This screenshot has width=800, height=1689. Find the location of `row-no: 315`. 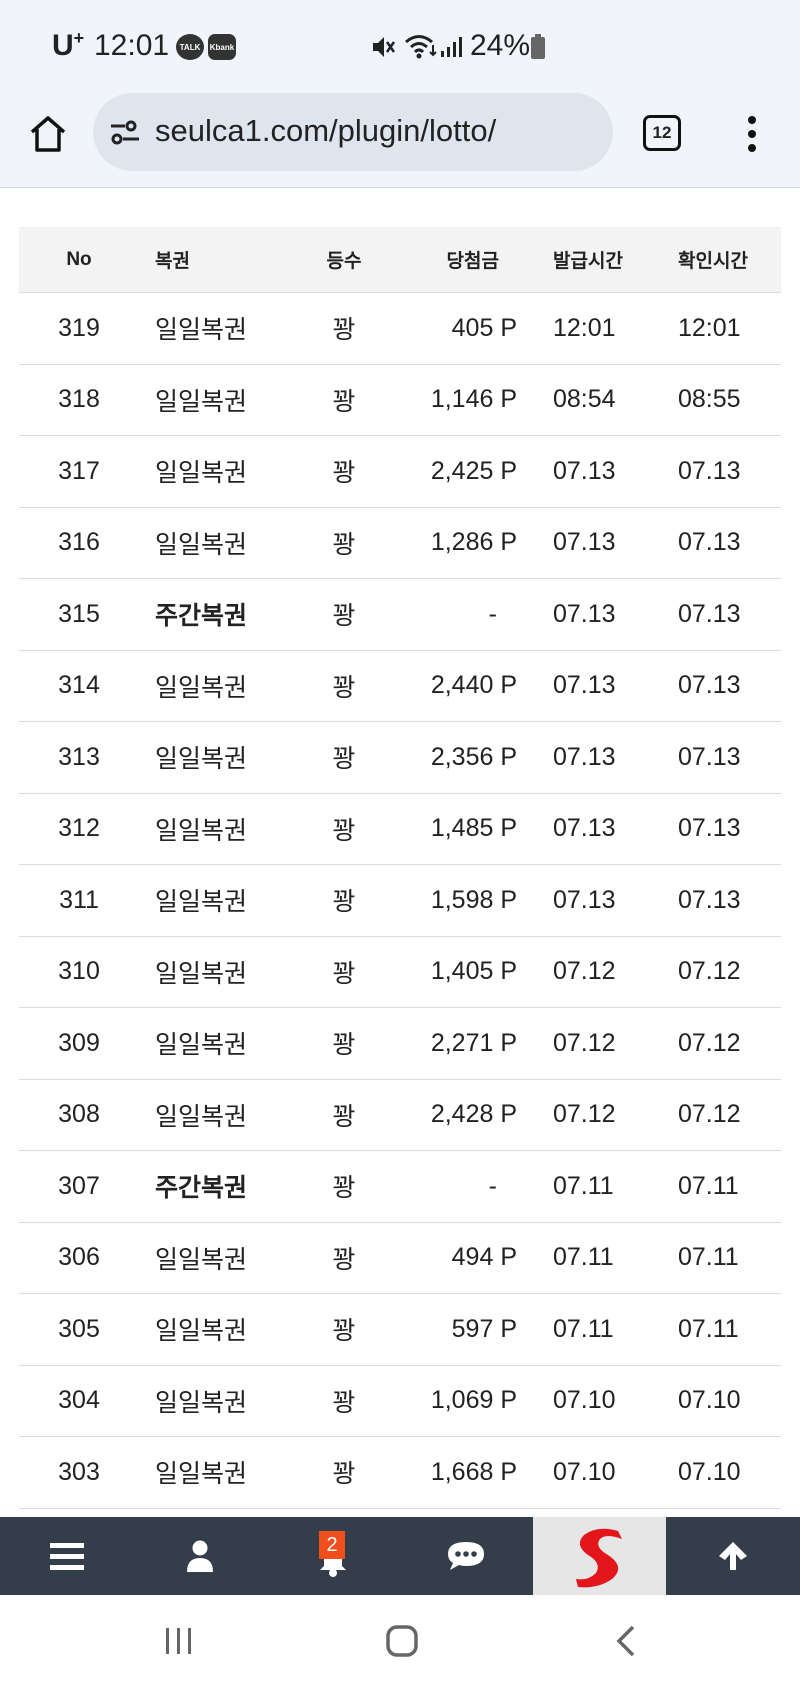

row-no: 315 is located at coordinates (79, 614).